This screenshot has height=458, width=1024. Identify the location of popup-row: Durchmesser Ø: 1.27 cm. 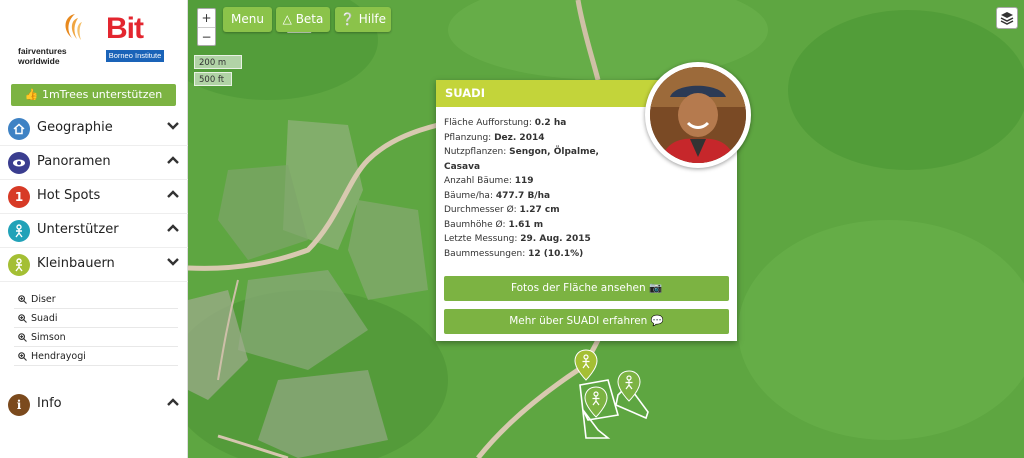
(544, 210).